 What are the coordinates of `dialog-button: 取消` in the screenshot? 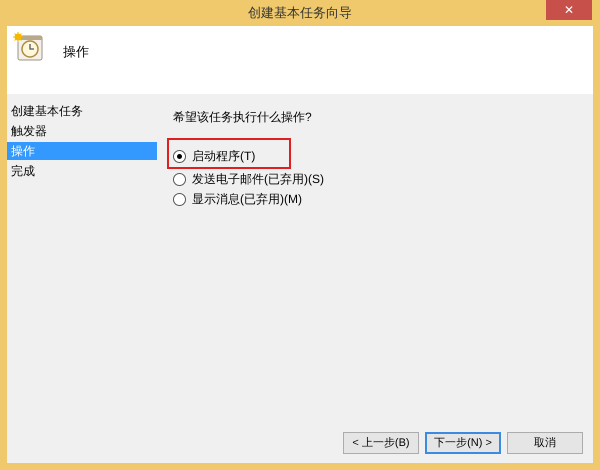 It's located at (545, 443).